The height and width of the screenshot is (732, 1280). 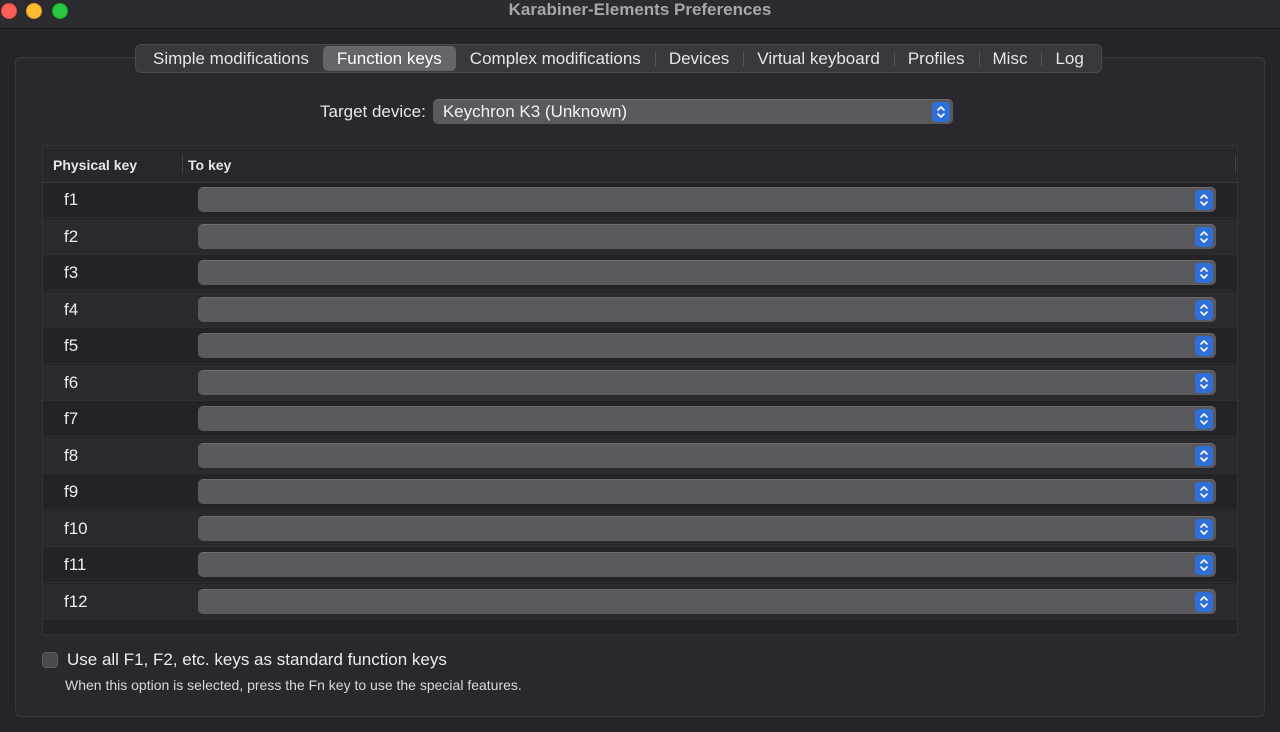 I want to click on tab-devices: Devices, so click(x=698, y=58).